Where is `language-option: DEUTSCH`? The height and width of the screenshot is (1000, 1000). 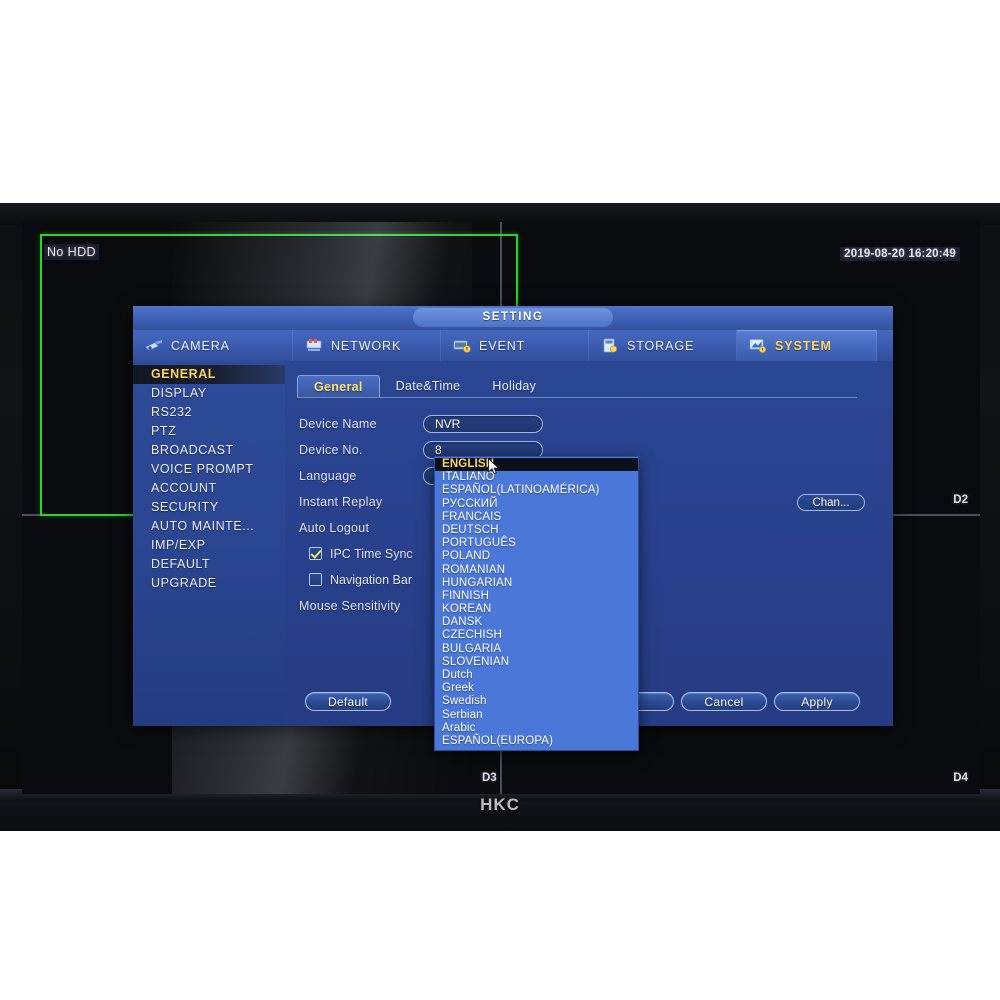
language-option: DEUTSCH is located at coordinates (536, 530).